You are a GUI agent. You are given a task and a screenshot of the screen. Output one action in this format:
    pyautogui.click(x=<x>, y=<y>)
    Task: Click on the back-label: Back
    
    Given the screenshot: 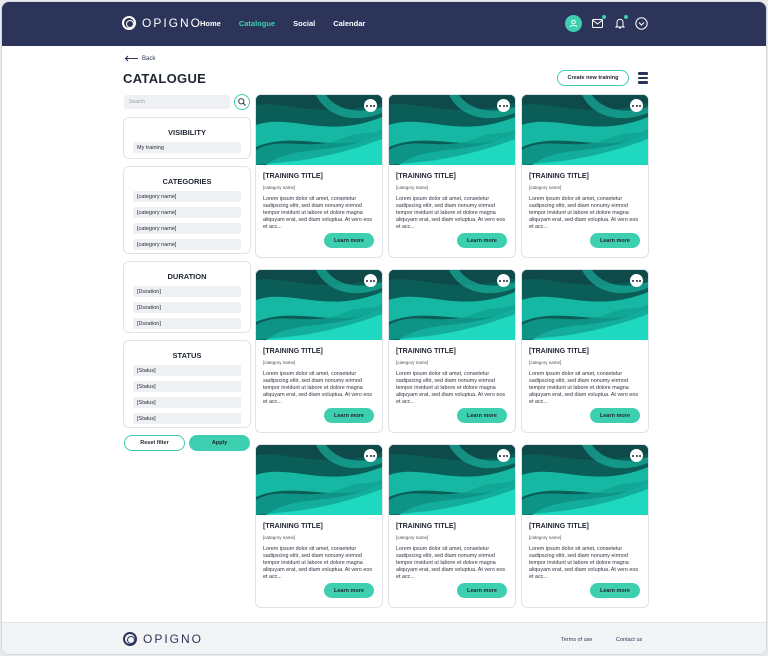 What is the action you would take?
    pyautogui.click(x=149, y=58)
    